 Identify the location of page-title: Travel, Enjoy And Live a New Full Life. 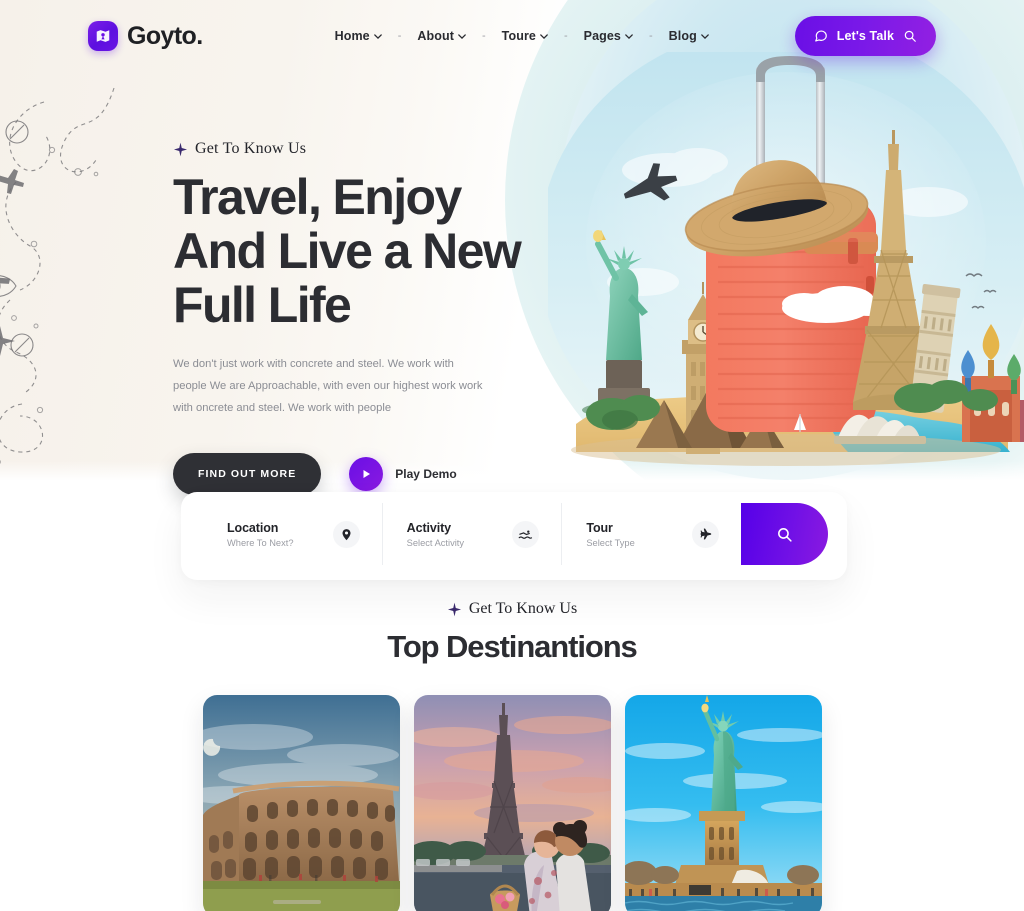
(373, 251).